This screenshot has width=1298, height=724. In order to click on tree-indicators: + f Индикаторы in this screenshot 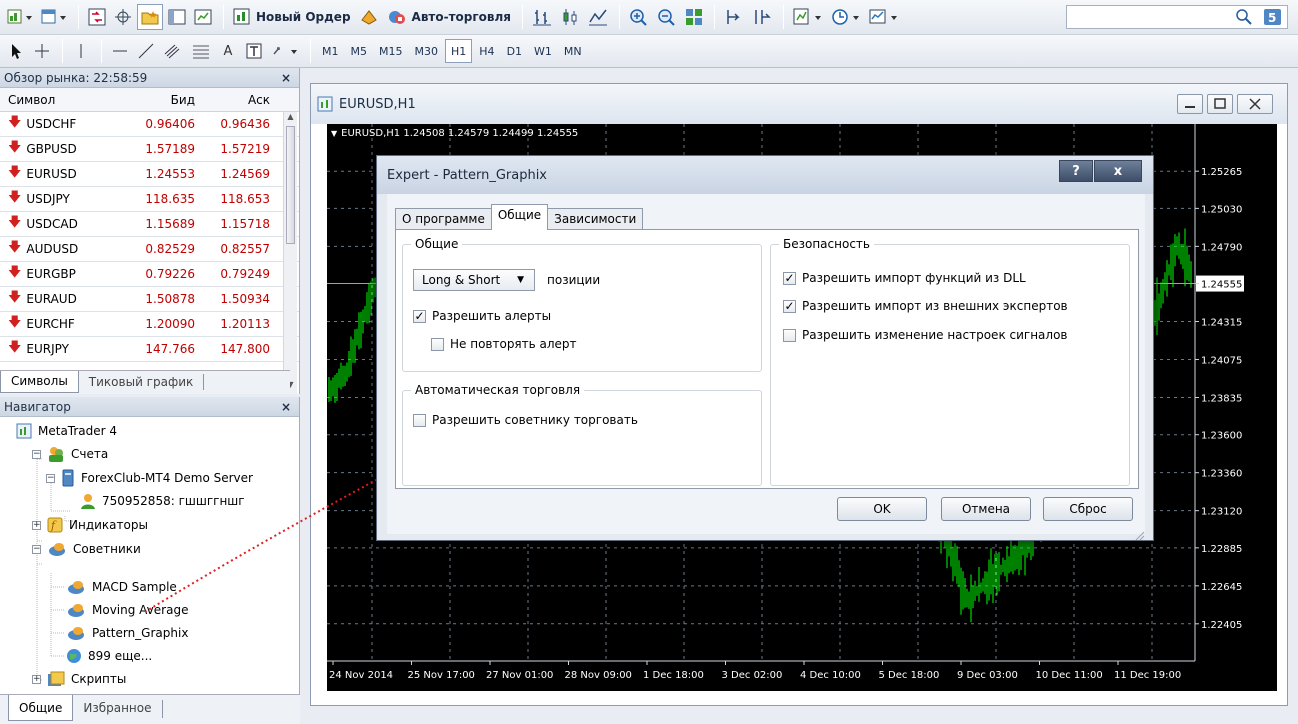, I will do `click(90, 525)`.